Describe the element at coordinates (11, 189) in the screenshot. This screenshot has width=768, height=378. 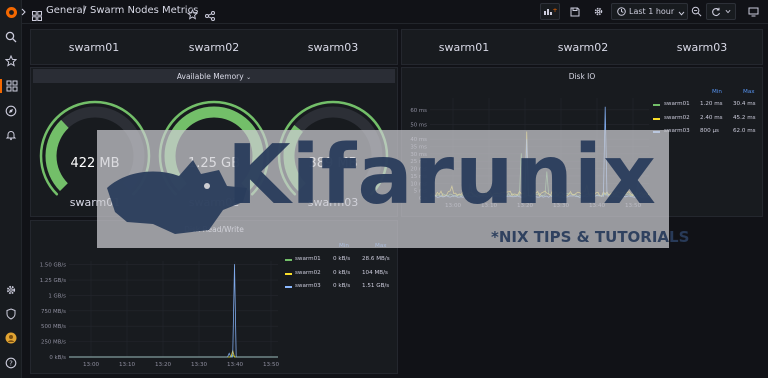
I see `sidebar: ?` at that location.